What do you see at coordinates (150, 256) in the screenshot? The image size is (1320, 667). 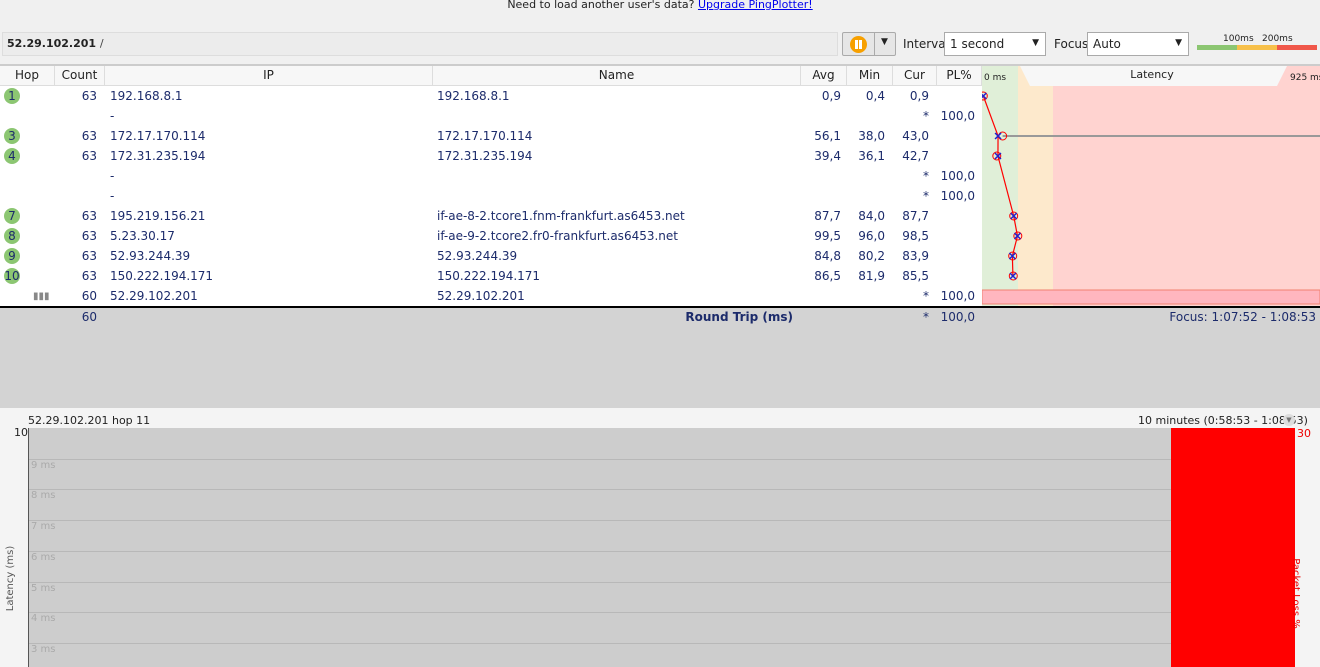 I see `ip-cell: 52.93.244.39` at bounding box center [150, 256].